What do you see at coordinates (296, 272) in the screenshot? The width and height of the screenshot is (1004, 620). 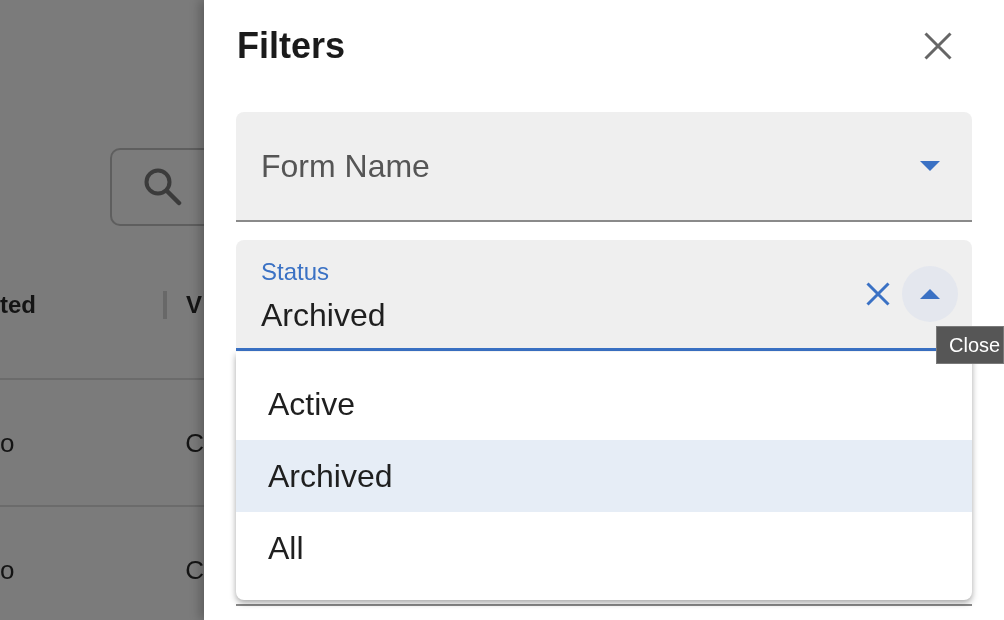 I see `field-label: Status` at bounding box center [296, 272].